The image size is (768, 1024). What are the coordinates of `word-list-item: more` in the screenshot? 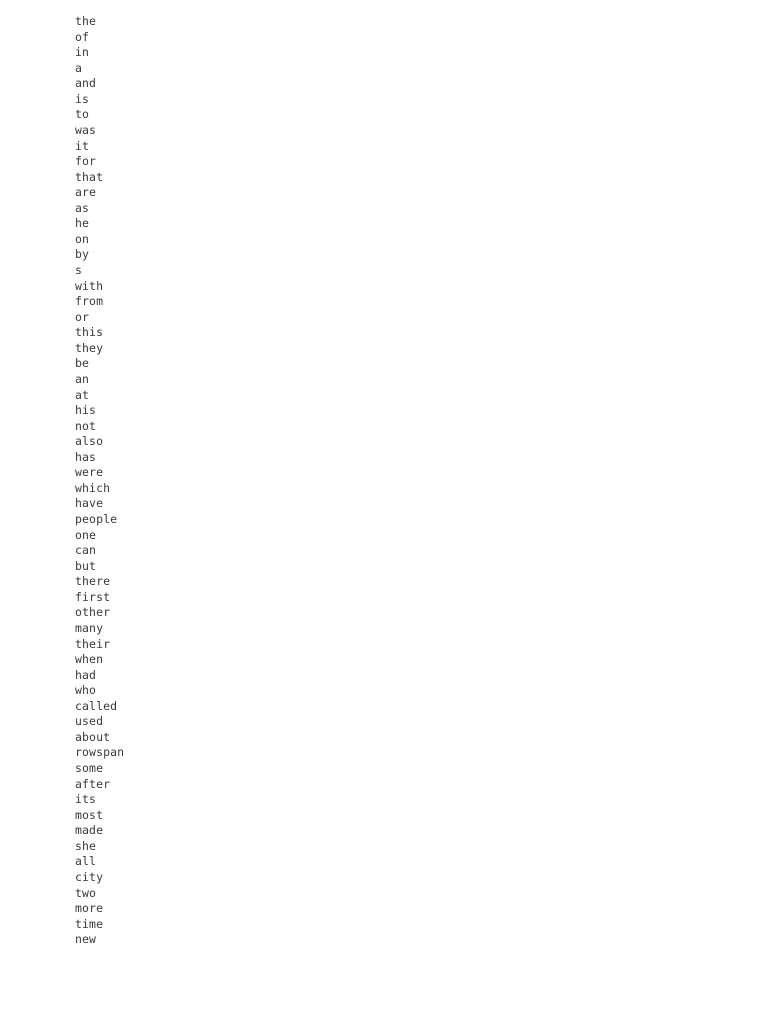 It's located at (89, 908).